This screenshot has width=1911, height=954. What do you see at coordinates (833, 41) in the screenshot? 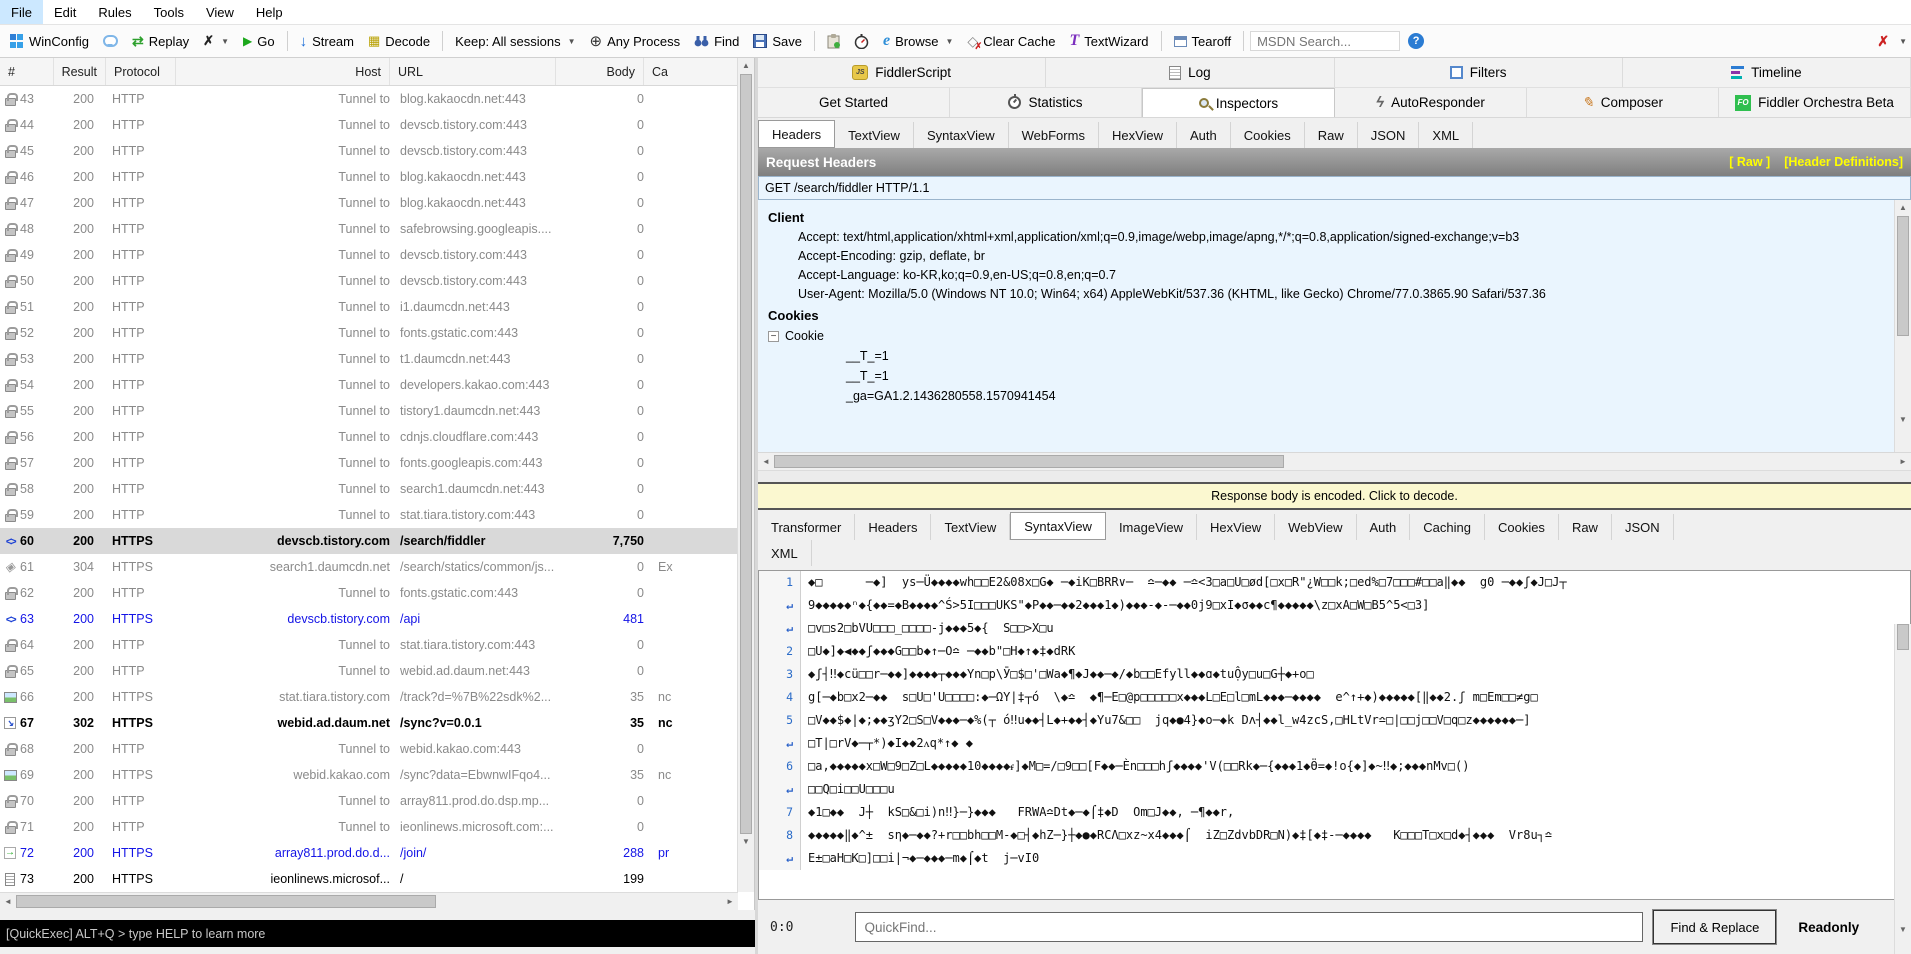
I see `clipboard-button` at bounding box center [833, 41].